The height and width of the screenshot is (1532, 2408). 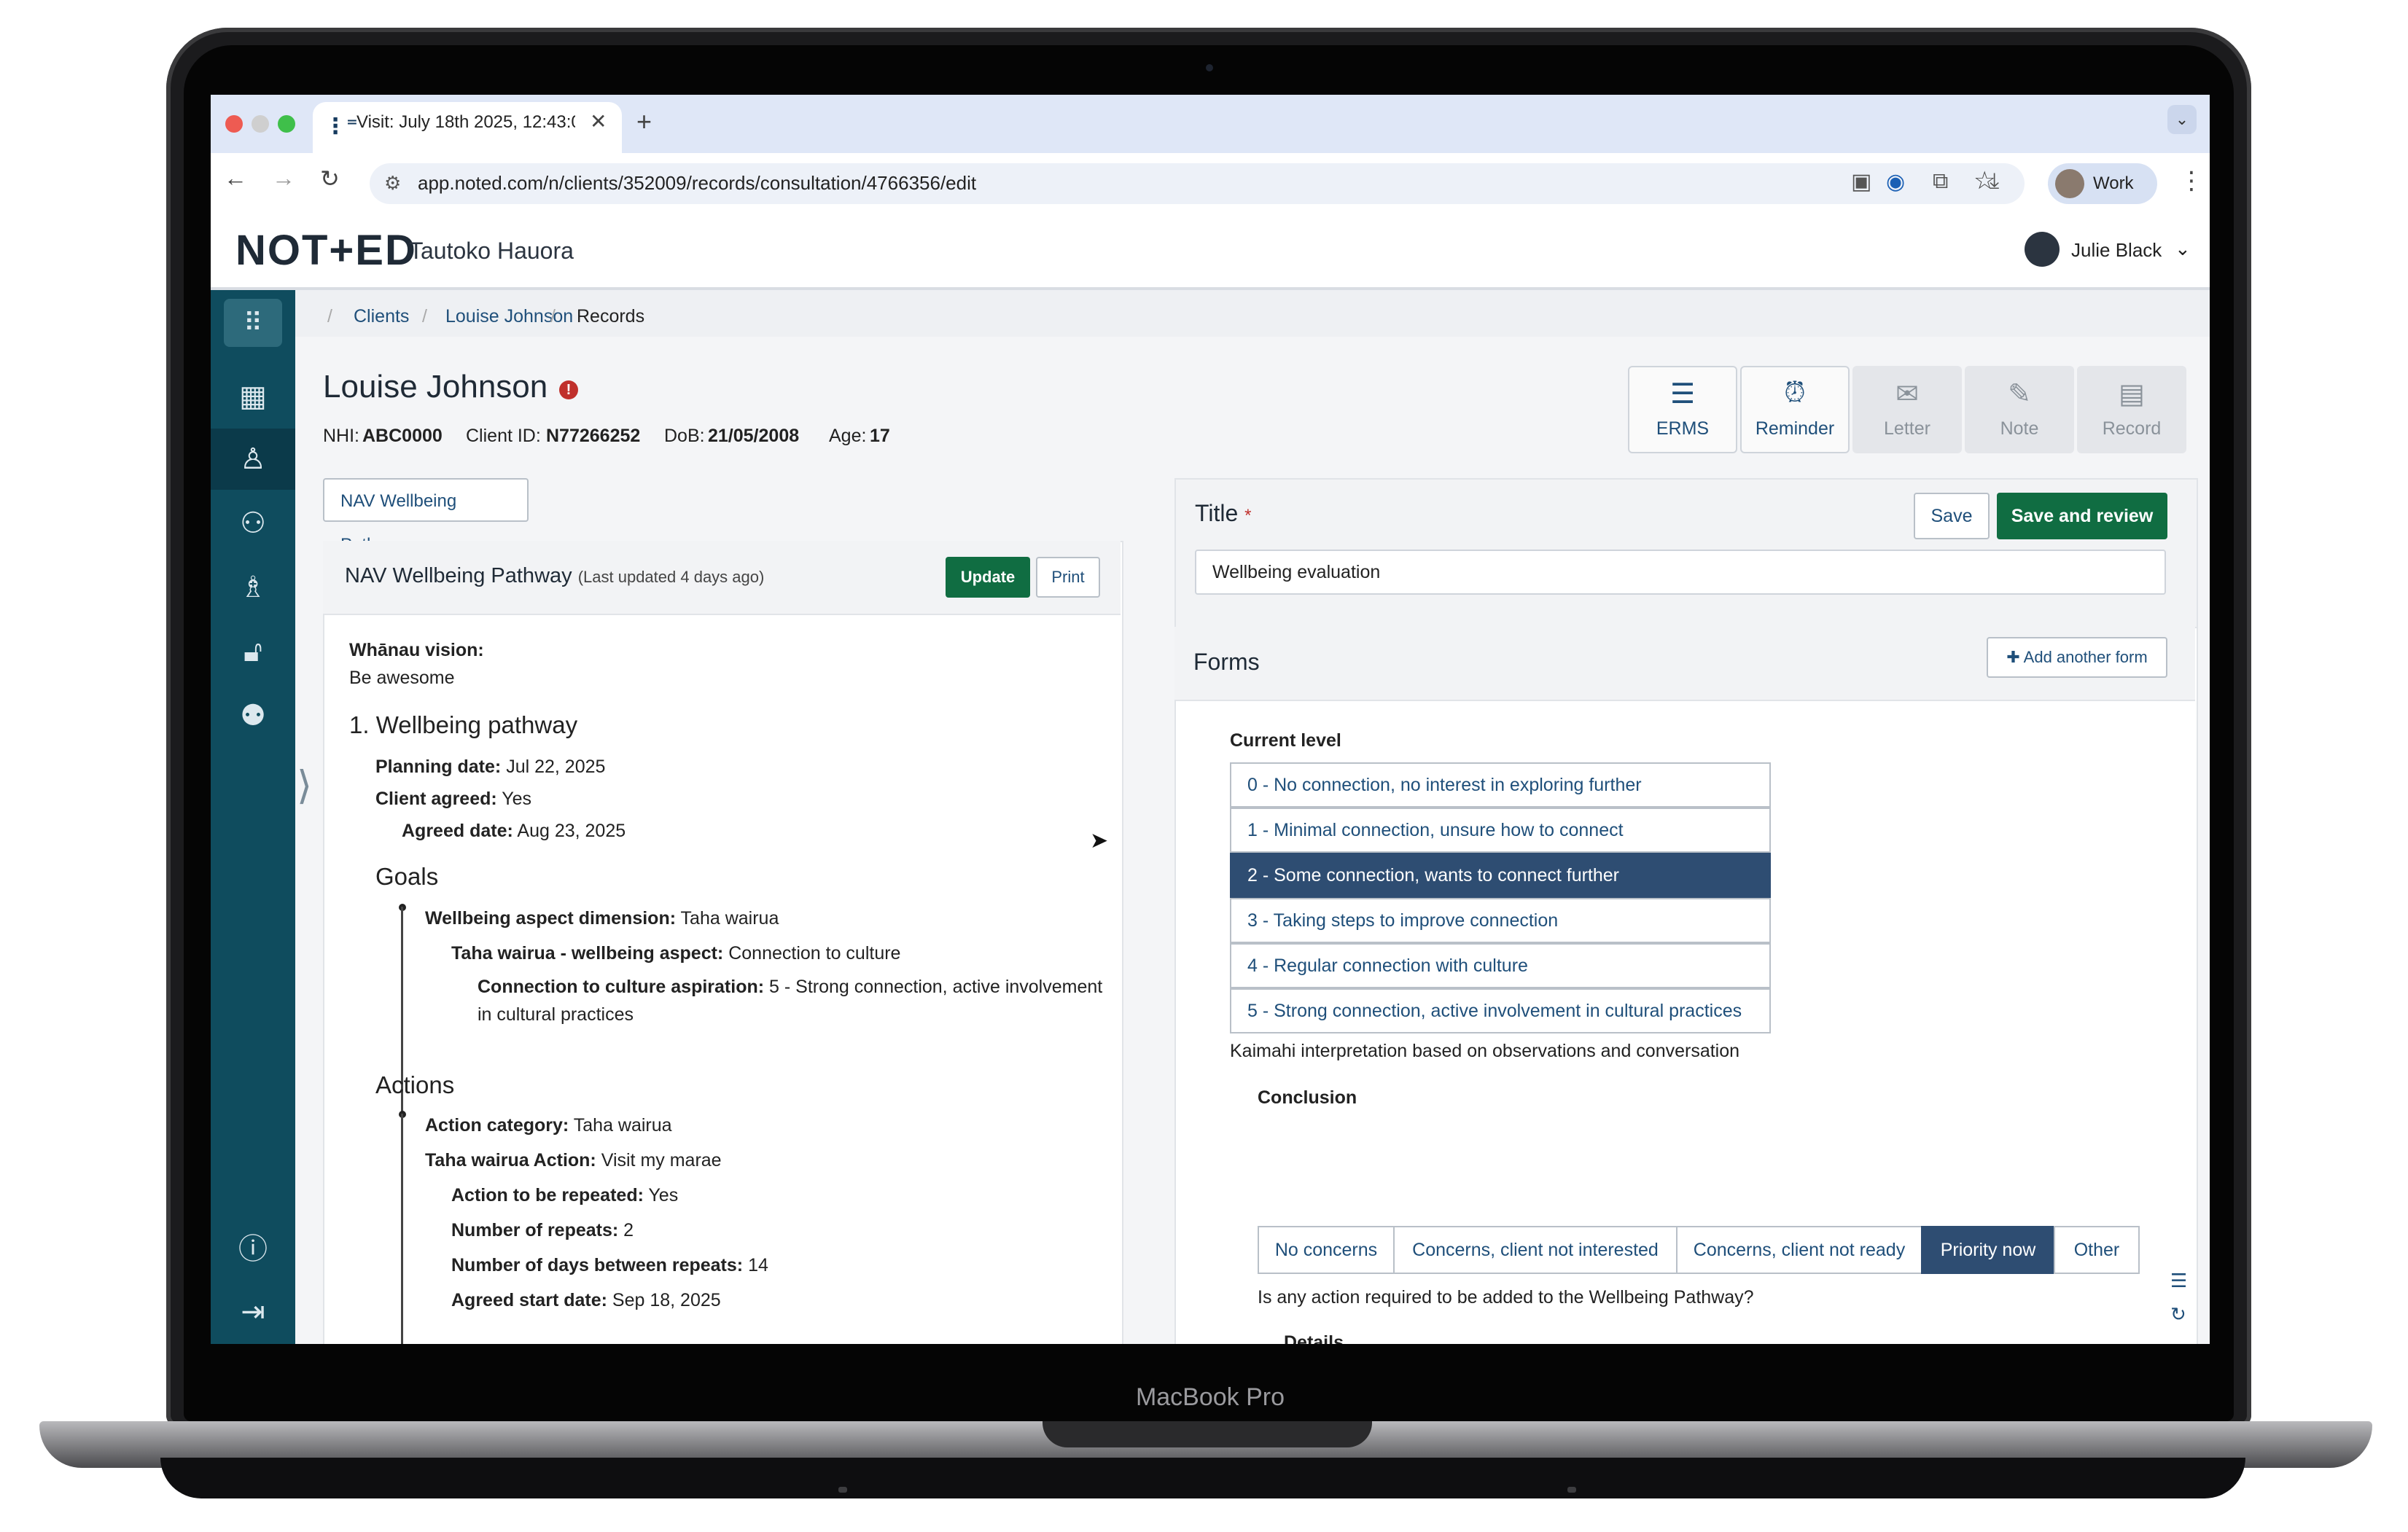 What do you see at coordinates (287, 124) in the screenshot?
I see `fullscreen-window-icon` at bounding box center [287, 124].